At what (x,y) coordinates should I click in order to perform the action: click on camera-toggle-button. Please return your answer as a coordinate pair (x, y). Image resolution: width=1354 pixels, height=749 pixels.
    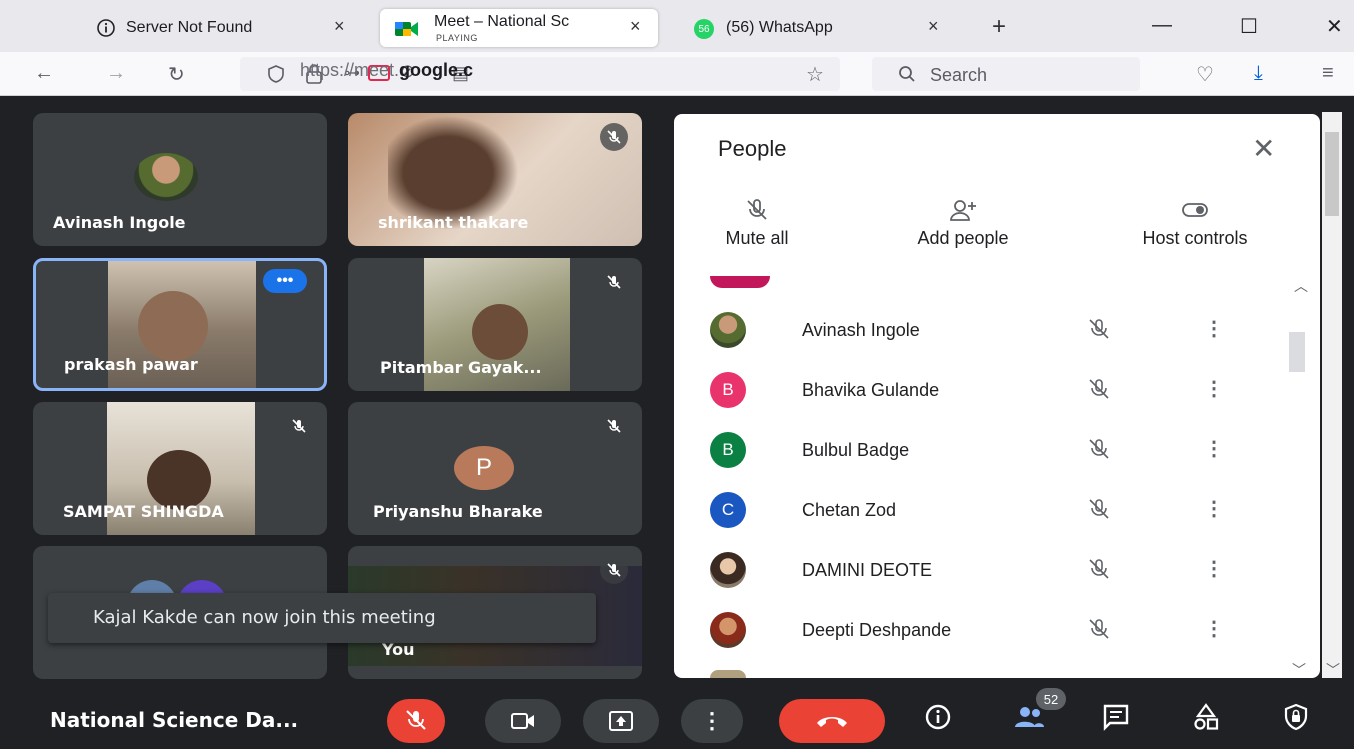
    Looking at the image, I should click on (523, 721).